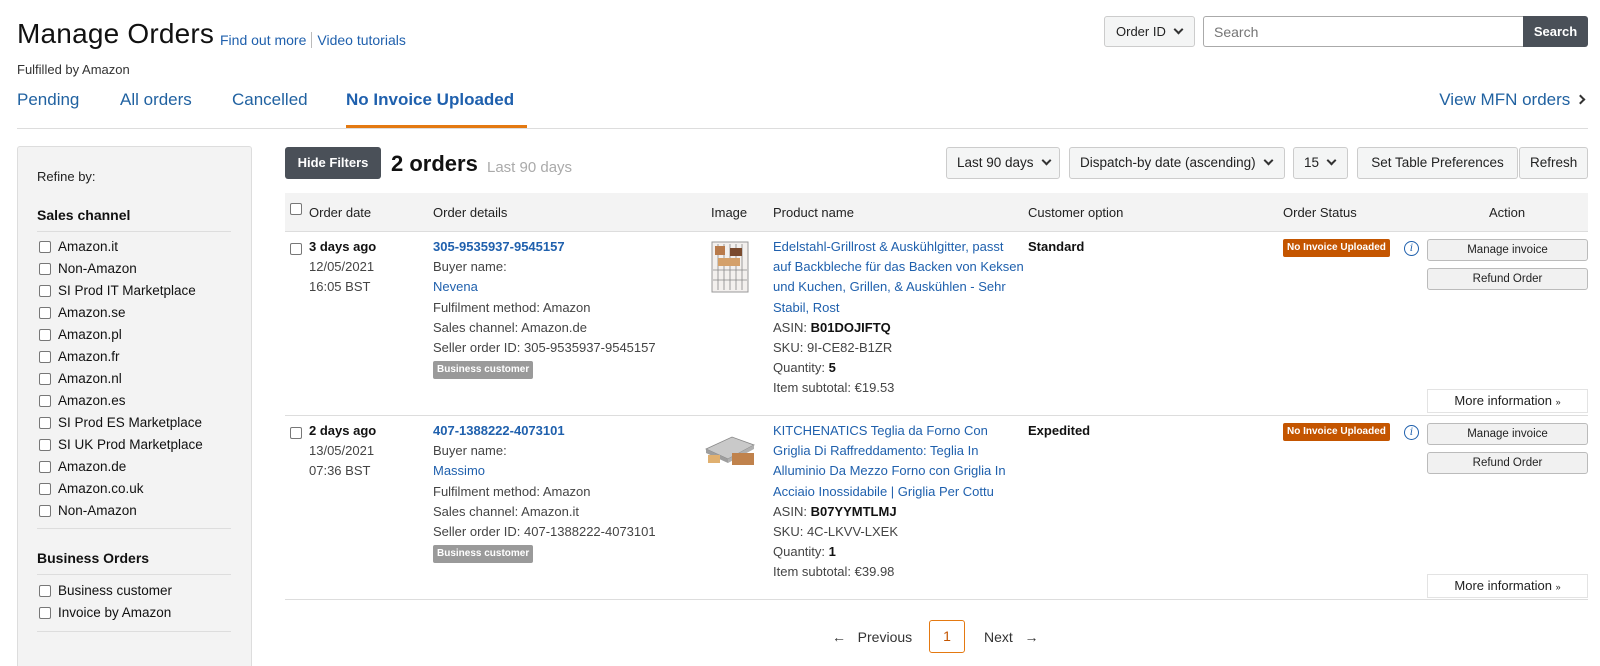 The height and width of the screenshot is (666, 1600). I want to click on filter-label: Amazon.nl, so click(90, 378).